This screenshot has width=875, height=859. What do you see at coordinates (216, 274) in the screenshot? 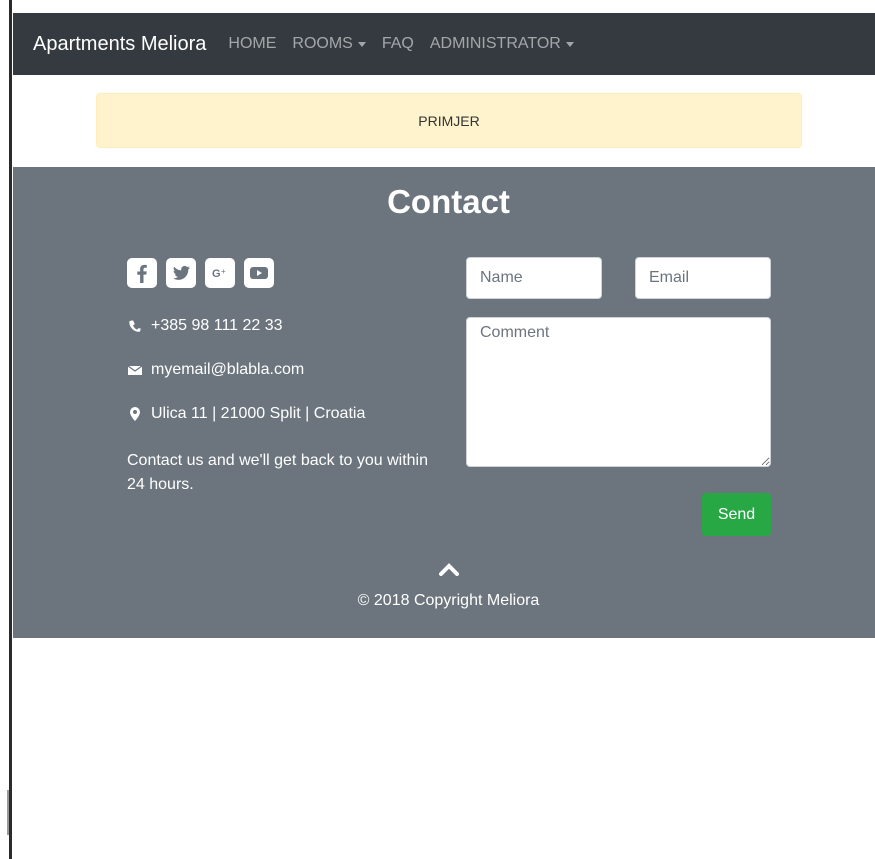
I see `svg-text: G` at bounding box center [216, 274].